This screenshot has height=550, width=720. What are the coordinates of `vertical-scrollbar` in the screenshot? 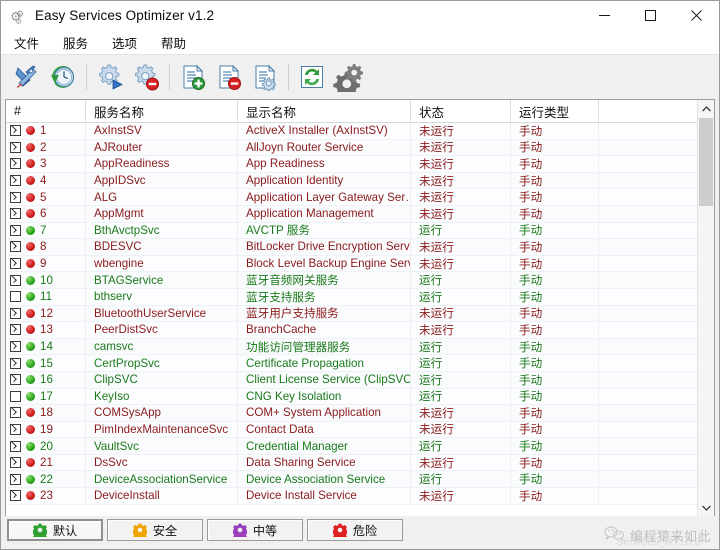 It's located at (705, 308).